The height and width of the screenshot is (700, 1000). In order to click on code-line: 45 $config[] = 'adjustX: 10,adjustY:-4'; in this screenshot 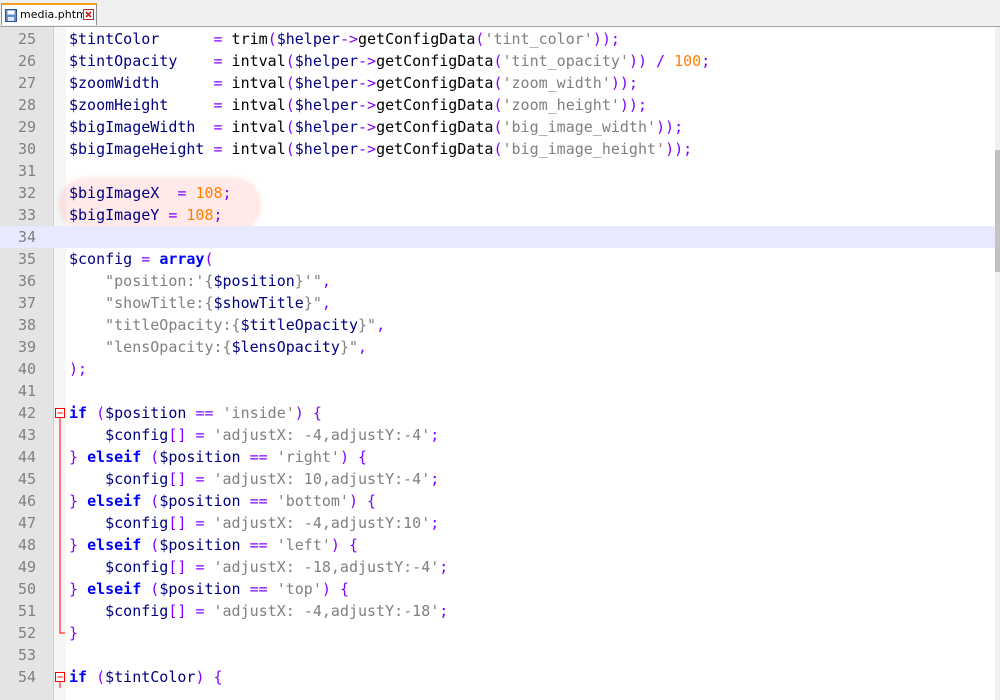, I will do `click(497, 479)`.